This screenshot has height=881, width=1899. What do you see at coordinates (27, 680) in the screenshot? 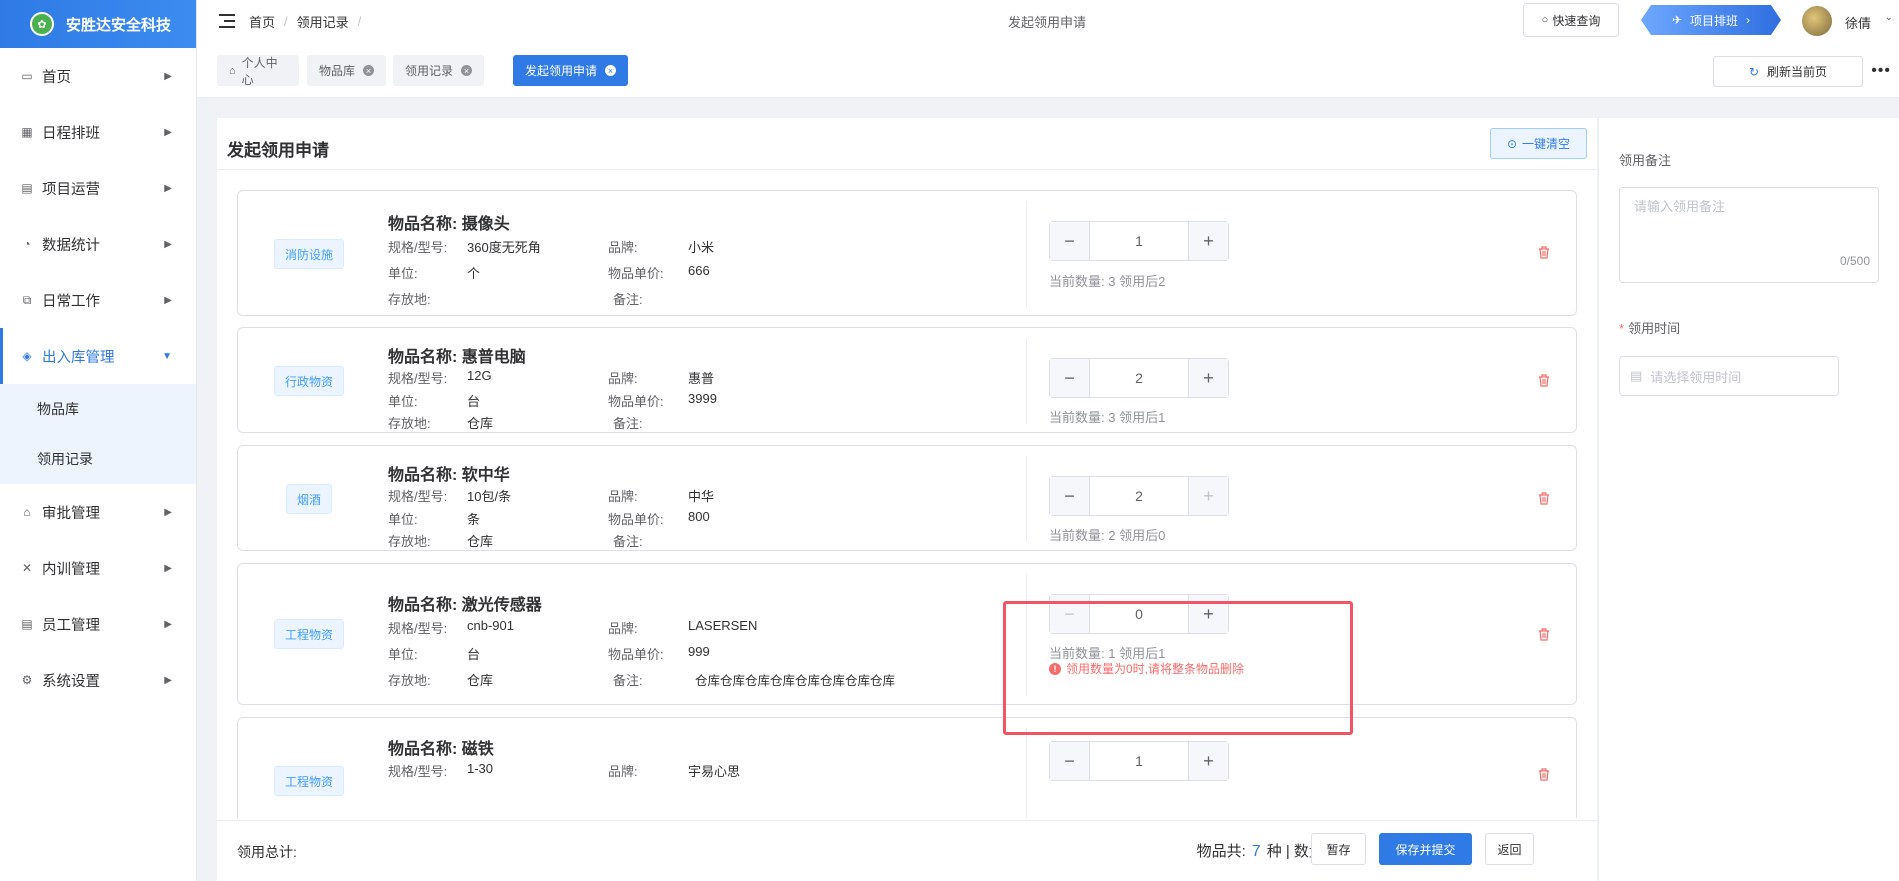
I see `gear-icon: ⚙` at bounding box center [27, 680].